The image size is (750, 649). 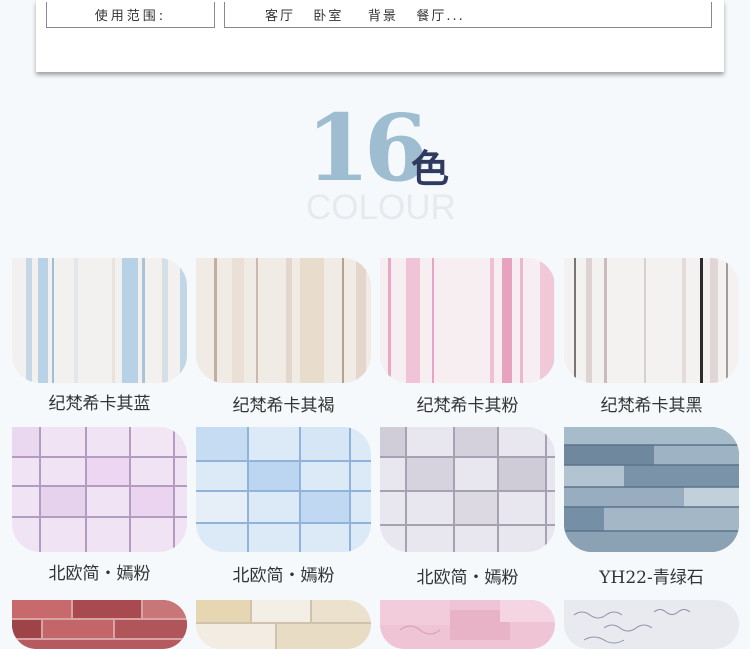 I want to click on swatch-name: 纪梵希卡其黑, so click(x=651, y=406).